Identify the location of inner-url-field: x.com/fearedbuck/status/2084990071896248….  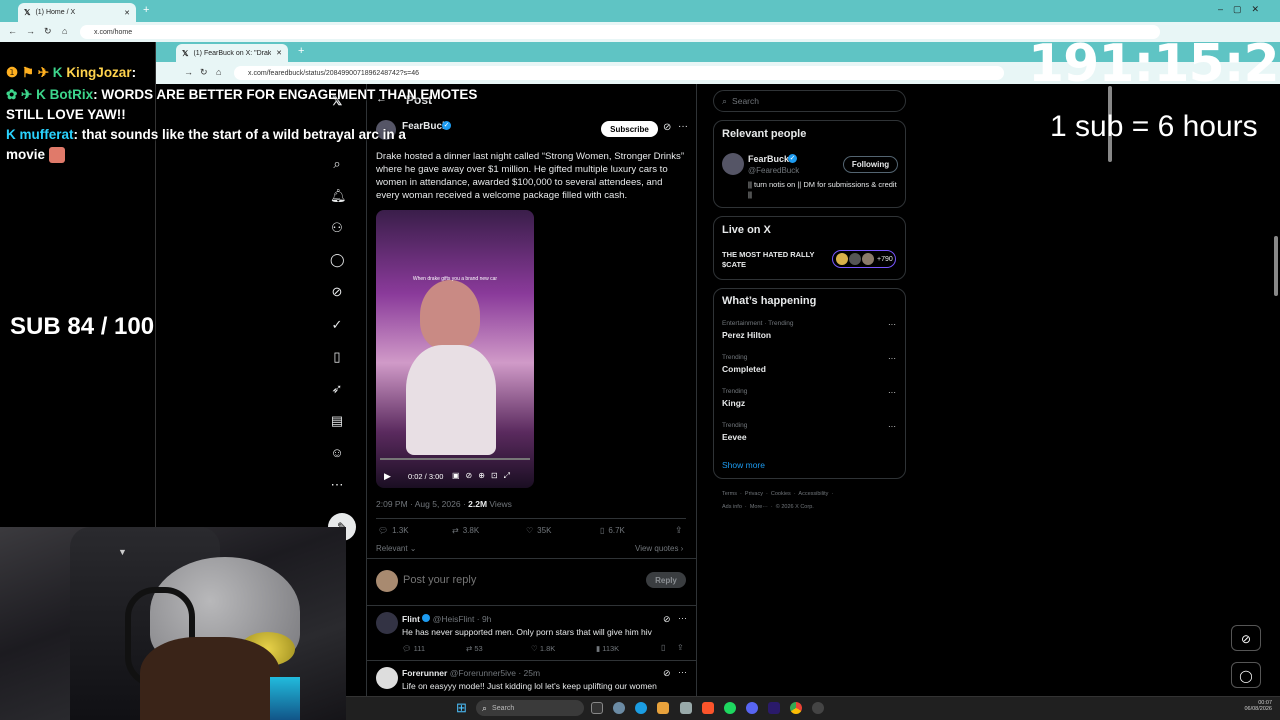
(619, 73).